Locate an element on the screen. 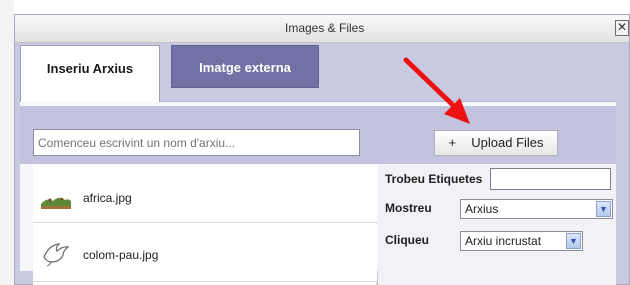  click-select-value: Arxiu incrustat is located at coordinates (503, 241).